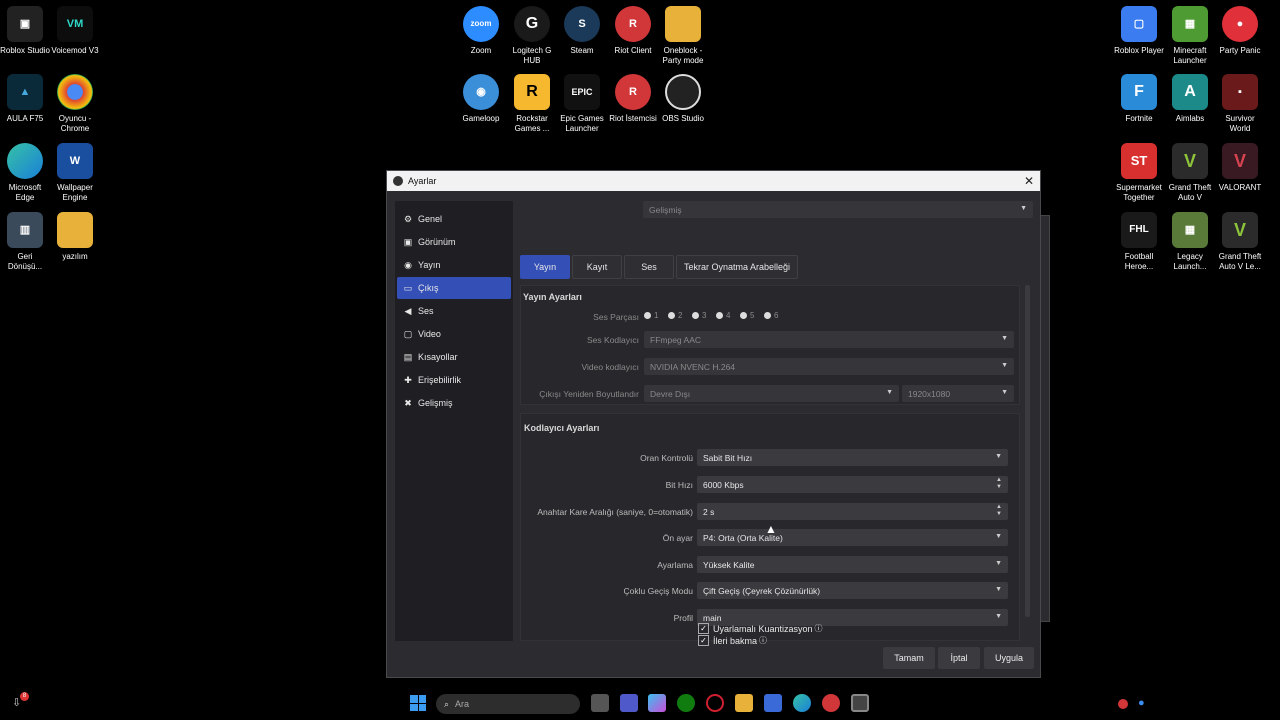  What do you see at coordinates (418, 703) in the screenshot?
I see `start-icon` at bounding box center [418, 703].